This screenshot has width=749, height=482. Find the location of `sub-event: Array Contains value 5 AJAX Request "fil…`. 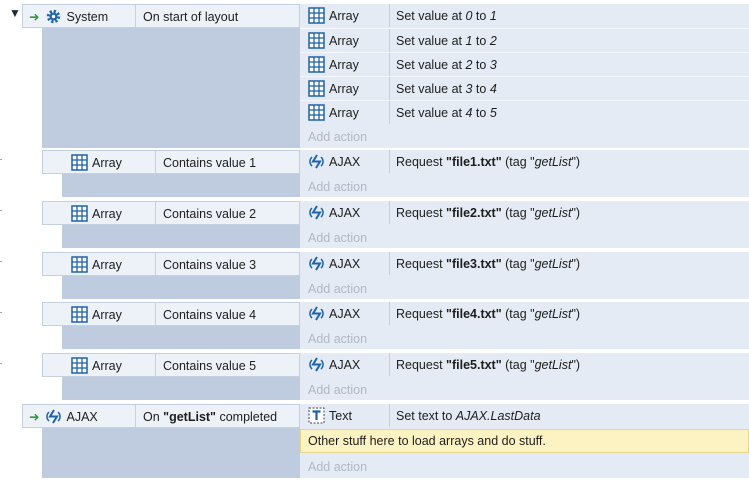

sub-event: Array Contains value 5 AJAX Request "fil… is located at coordinates (395, 376).